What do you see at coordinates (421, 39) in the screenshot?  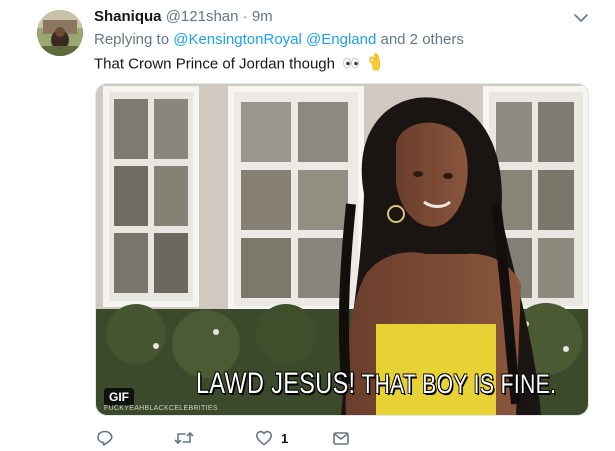 I see `replying-suffix: and 2 others` at bounding box center [421, 39].